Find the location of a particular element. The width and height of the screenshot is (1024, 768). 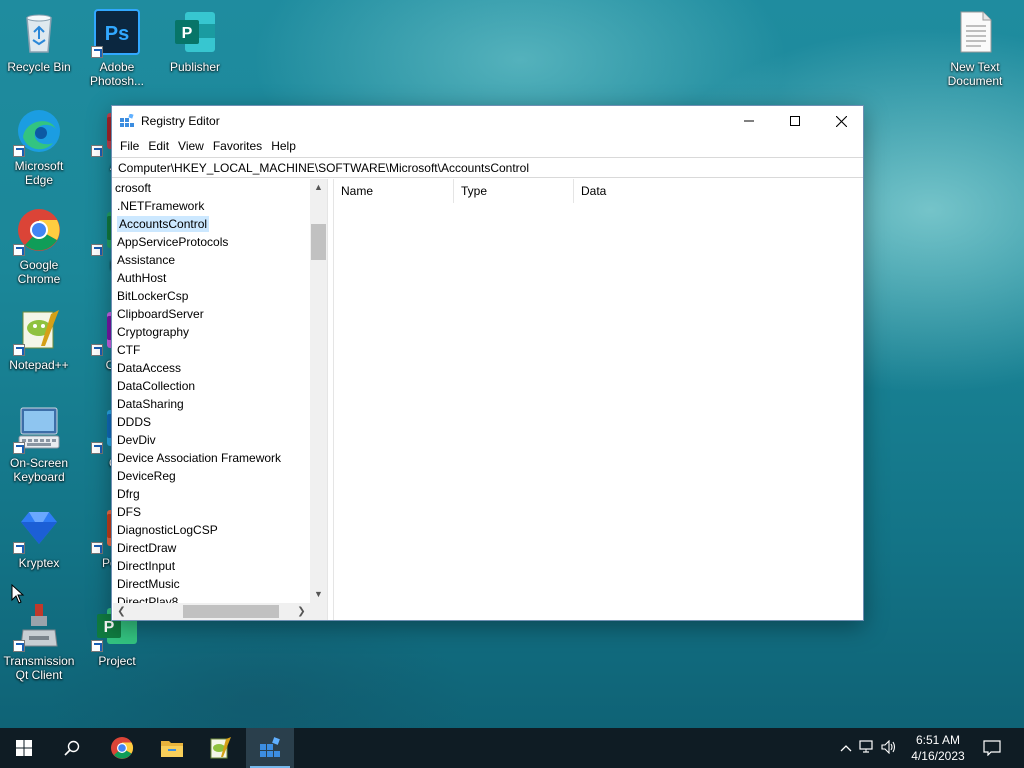

tree-item: ClipboardServer is located at coordinates (211, 314).